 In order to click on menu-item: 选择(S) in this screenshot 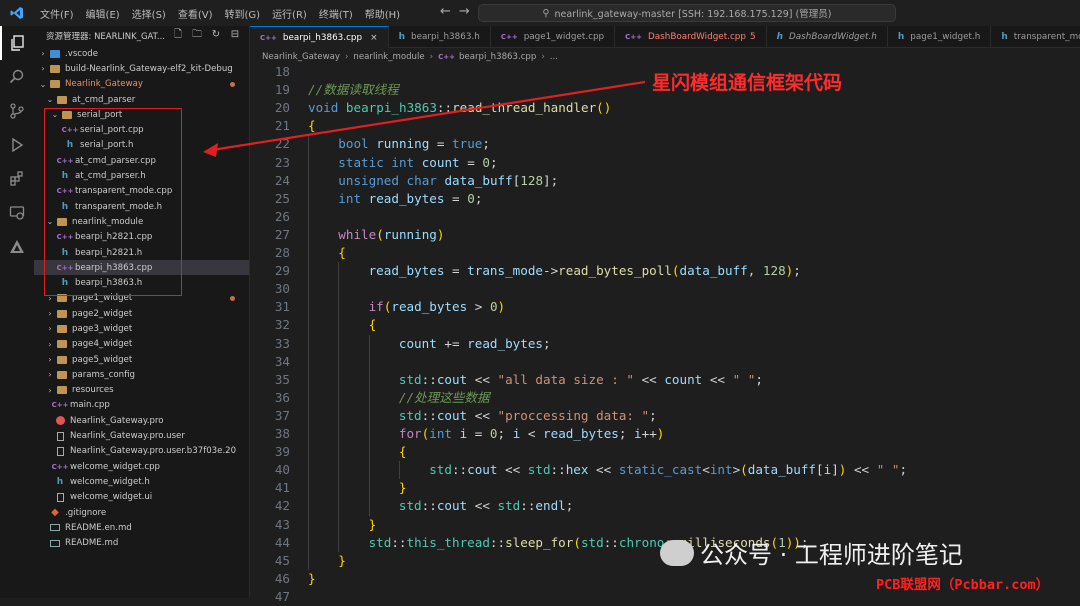, I will do `click(149, 13)`.